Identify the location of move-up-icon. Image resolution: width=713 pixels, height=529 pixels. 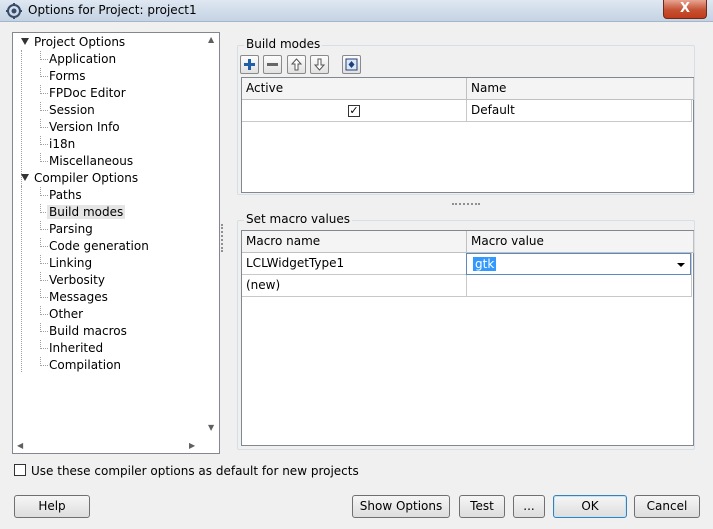
(296, 64).